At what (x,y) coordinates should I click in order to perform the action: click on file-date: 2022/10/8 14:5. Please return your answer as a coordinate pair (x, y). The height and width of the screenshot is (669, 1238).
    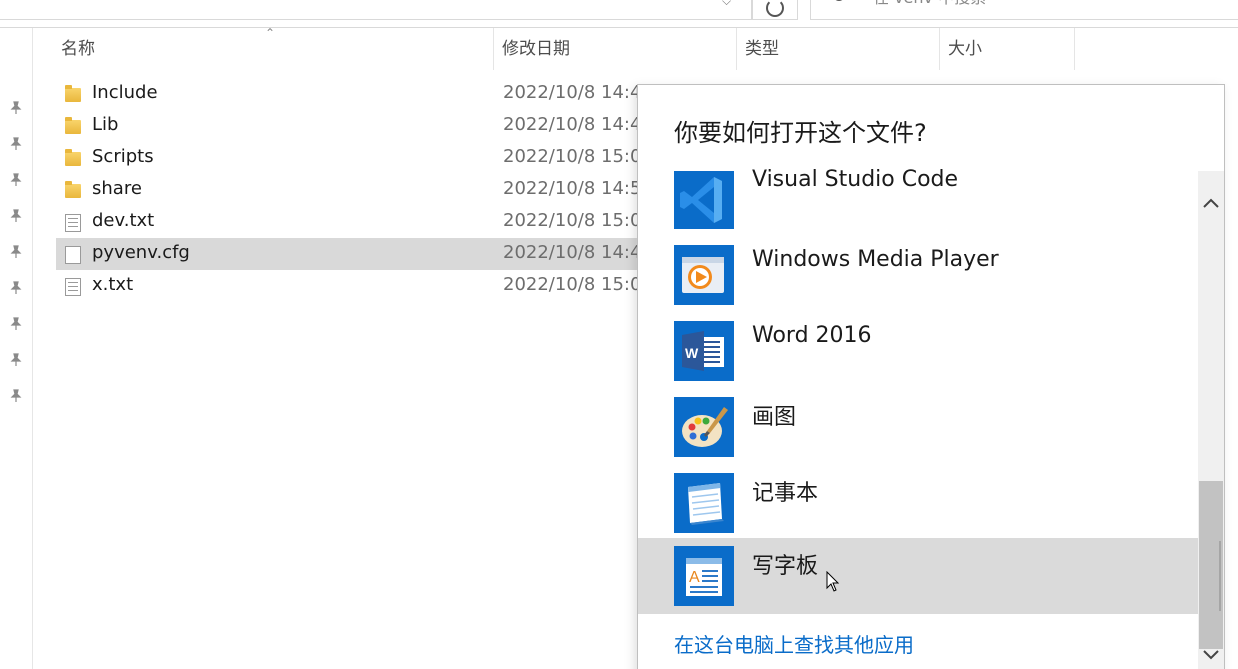
    Looking at the image, I should click on (572, 188).